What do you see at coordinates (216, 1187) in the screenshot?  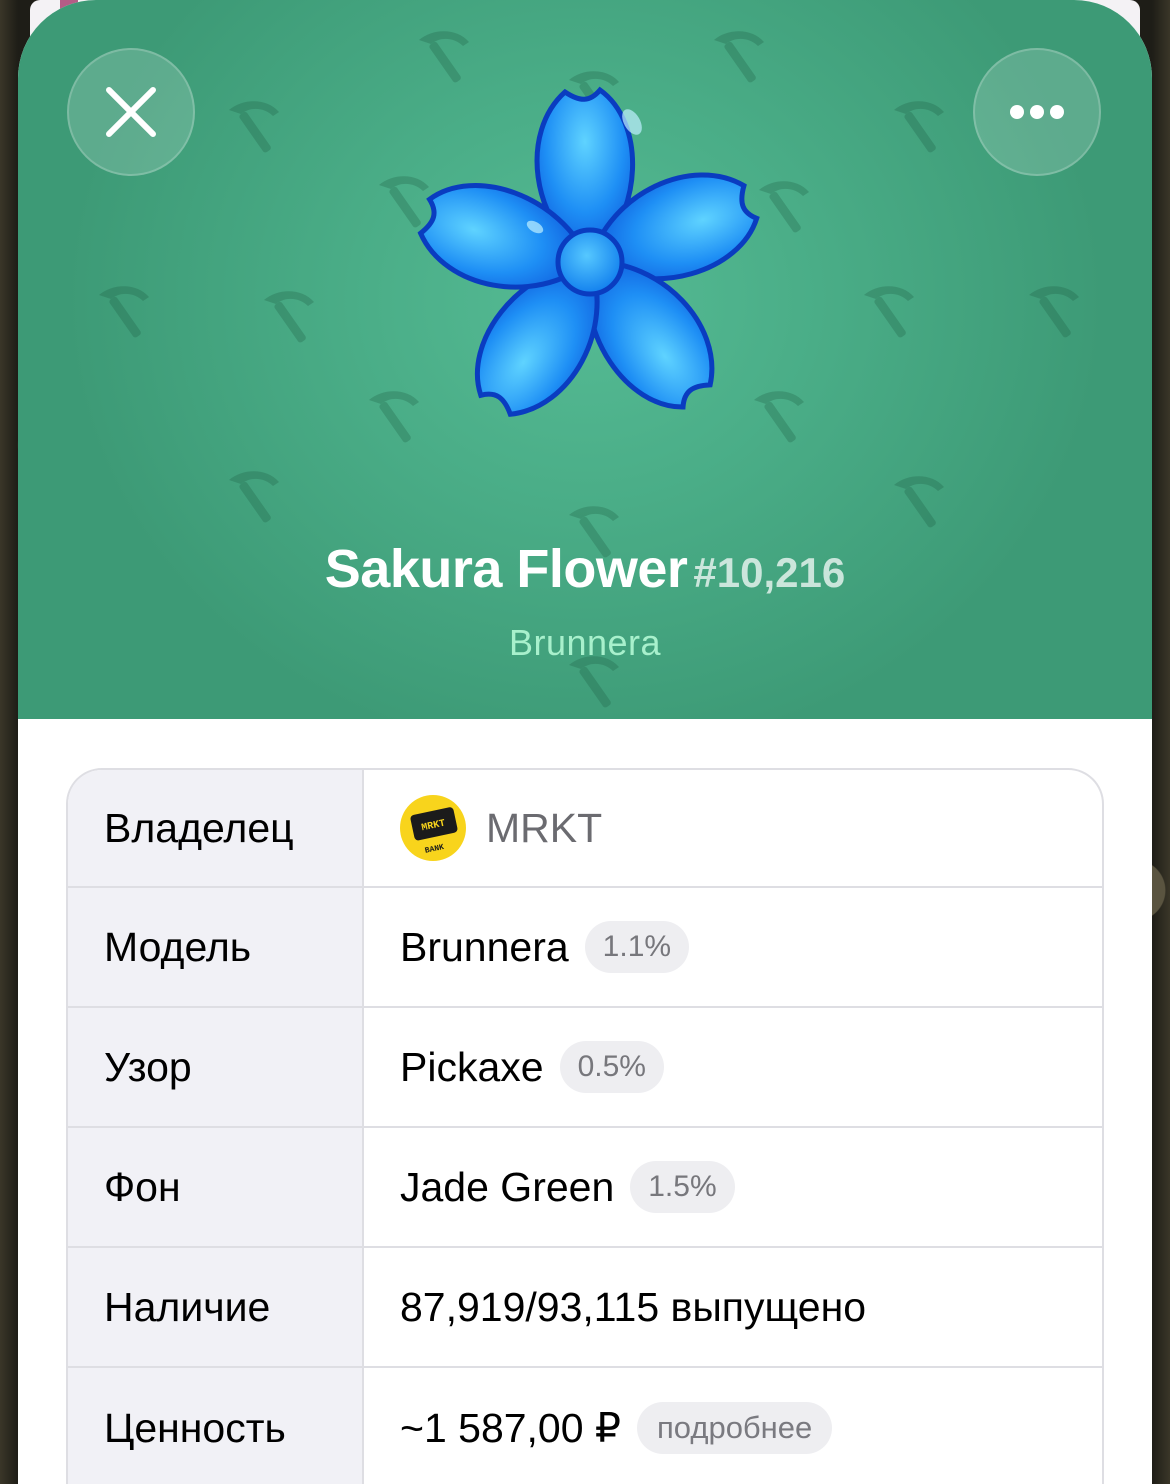 I see `backdrop-label: Фон` at bounding box center [216, 1187].